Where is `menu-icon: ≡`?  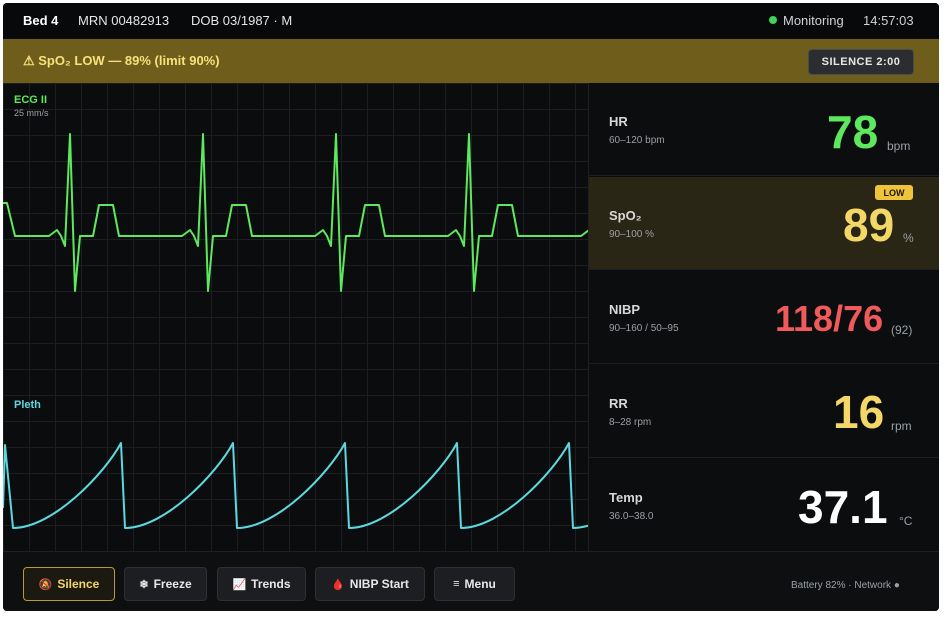 menu-icon: ≡ is located at coordinates (456, 584).